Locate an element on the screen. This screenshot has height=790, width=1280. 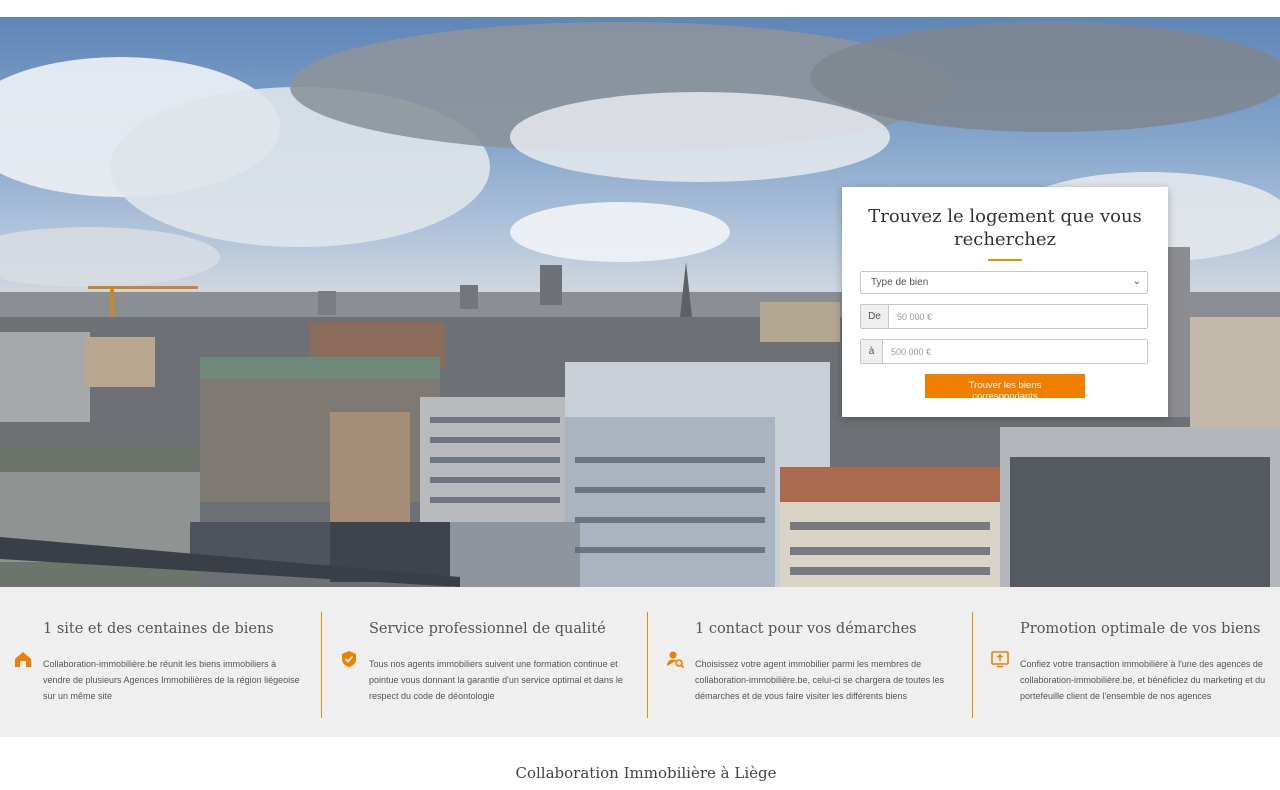
property-type-selected: Type de bien is located at coordinates (900, 282).